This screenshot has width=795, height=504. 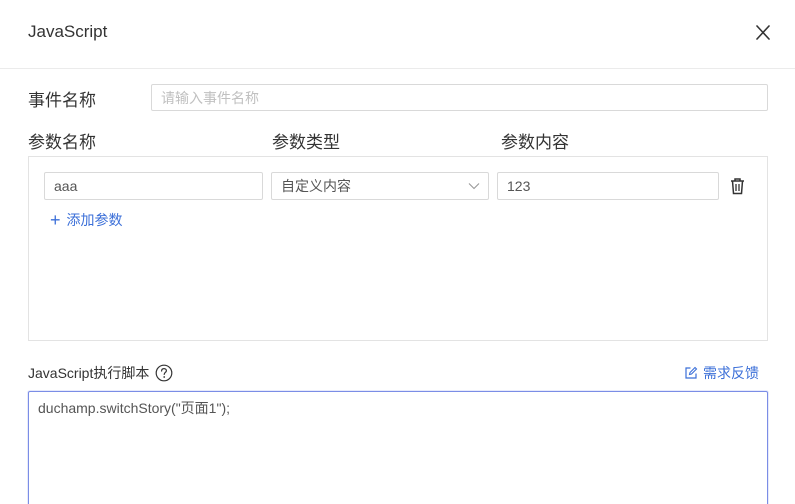 What do you see at coordinates (316, 186) in the screenshot?
I see `param-type-value: 自定义内容` at bounding box center [316, 186].